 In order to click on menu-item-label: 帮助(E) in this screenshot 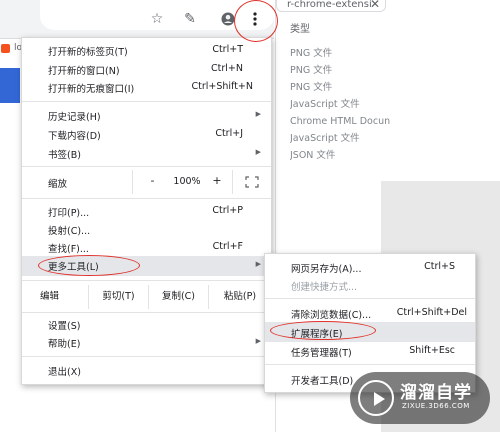, I will do `click(64, 344)`.